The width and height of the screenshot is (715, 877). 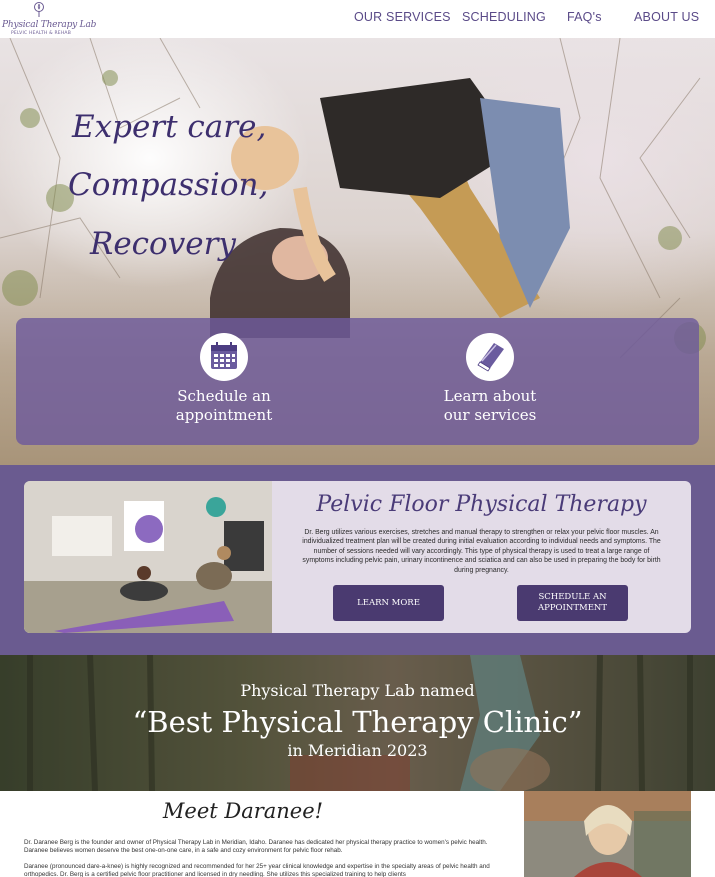 I want to click on hero-line-2: Compassion,, so click(x=168, y=185).